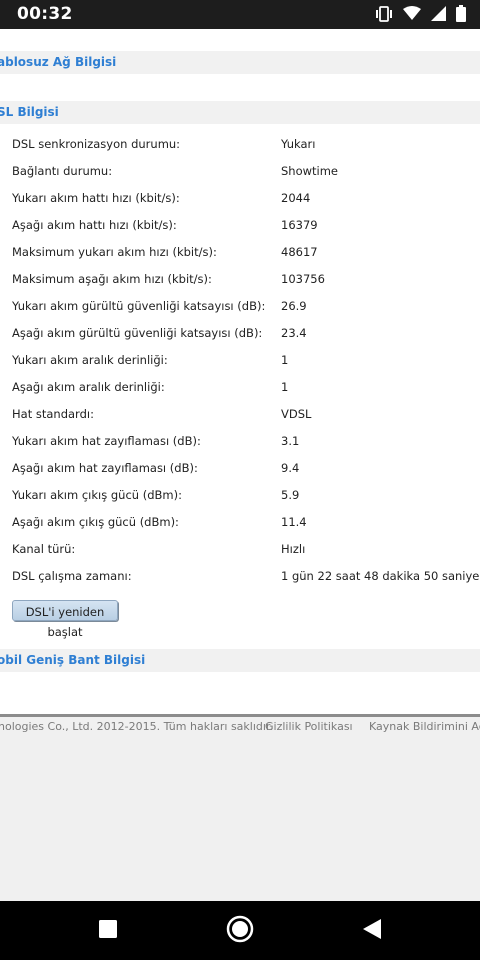 The height and width of the screenshot is (960, 480). I want to click on row-value: 26.9, so click(294, 306).